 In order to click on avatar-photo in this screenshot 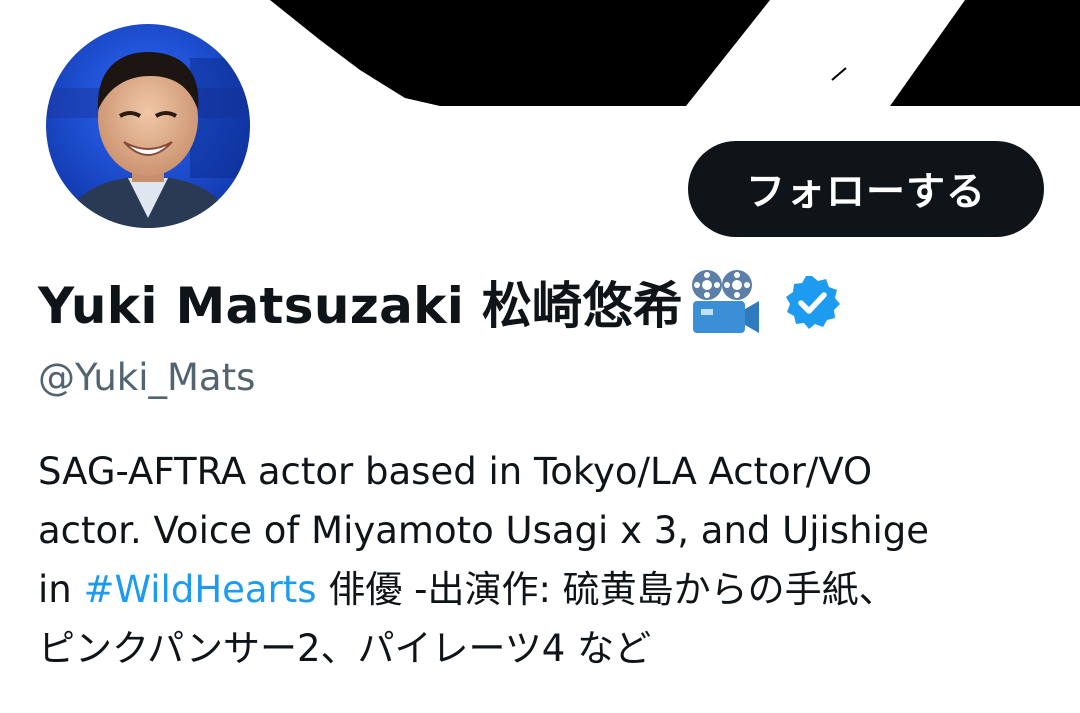, I will do `click(148, 126)`.